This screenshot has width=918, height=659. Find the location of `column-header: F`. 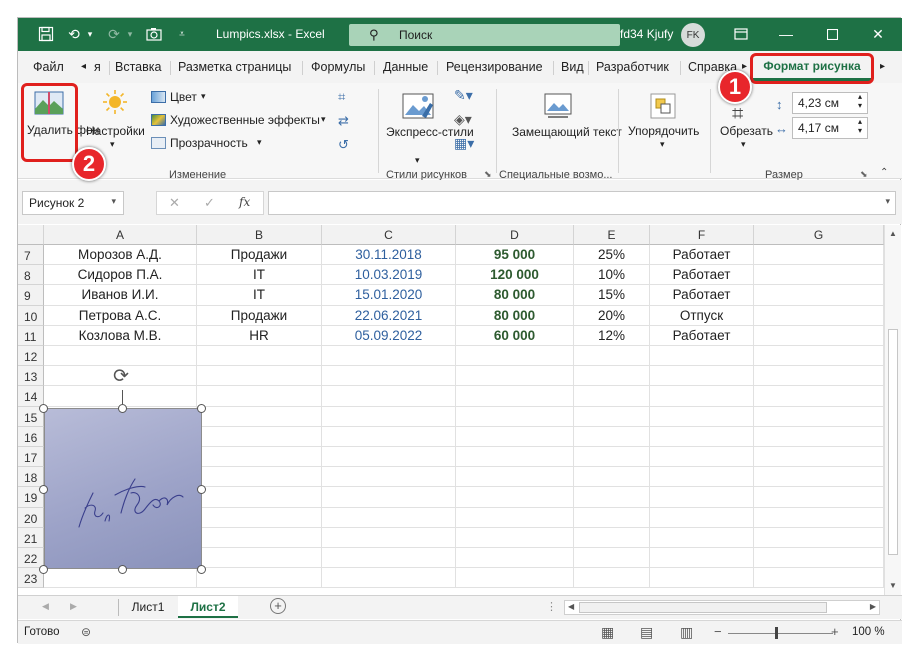

column-header: F is located at coordinates (702, 235).